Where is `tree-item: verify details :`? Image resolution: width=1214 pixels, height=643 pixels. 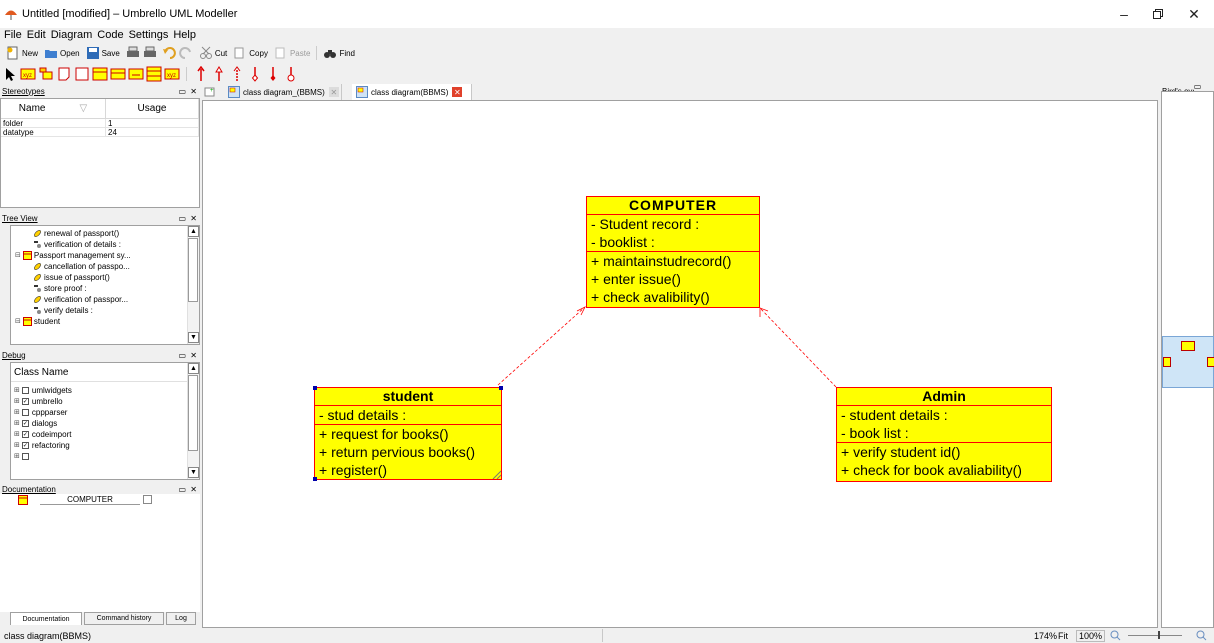
tree-item: verify details : is located at coordinates (63, 310).